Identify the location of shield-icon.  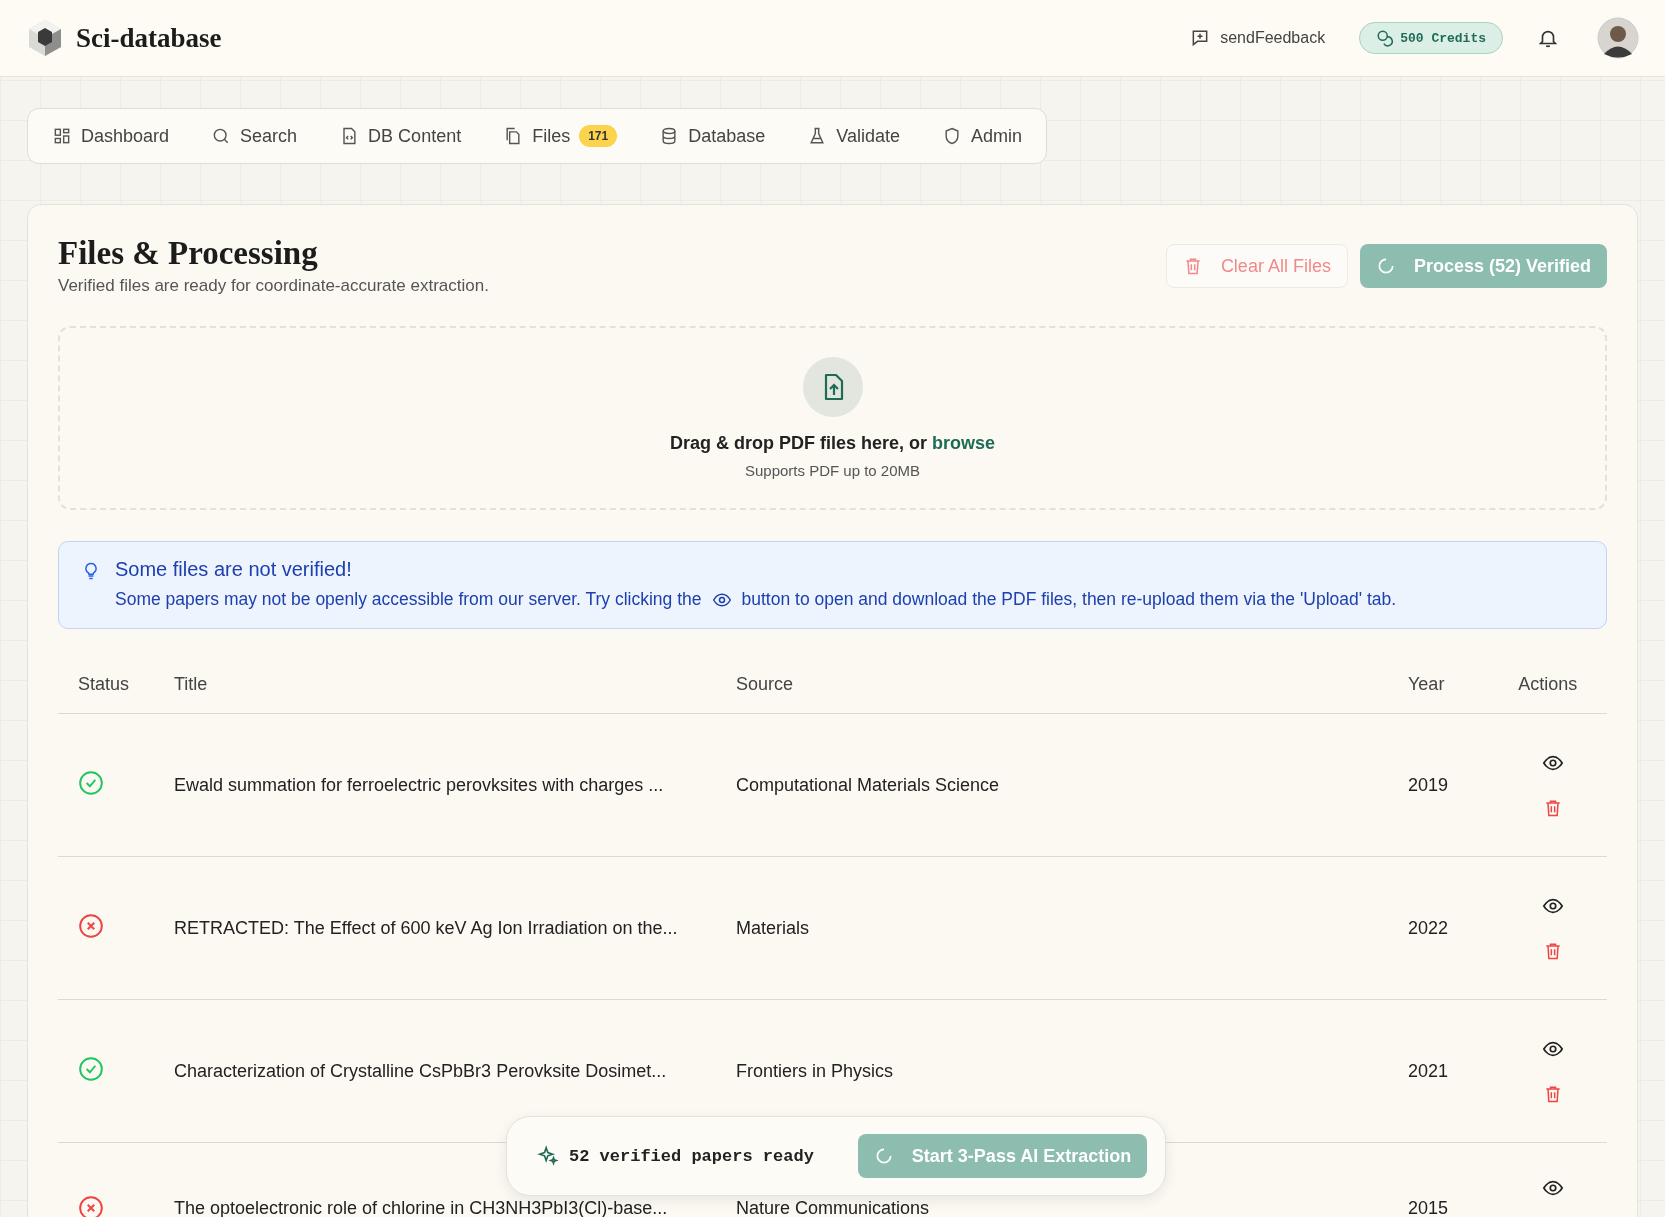
(952, 136).